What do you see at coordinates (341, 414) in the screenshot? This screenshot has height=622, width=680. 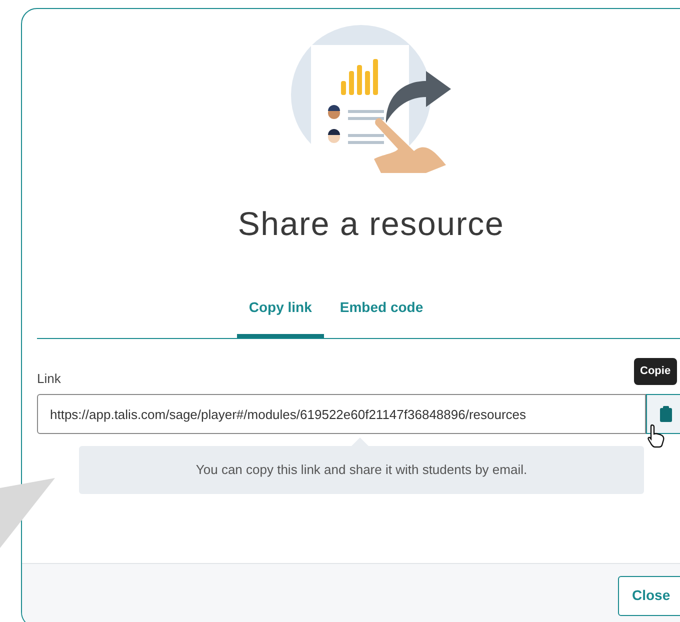 I see `link-field: https://app.talis.com/sage/player#/modules/619522e60f21147f36848896/resources` at bounding box center [341, 414].